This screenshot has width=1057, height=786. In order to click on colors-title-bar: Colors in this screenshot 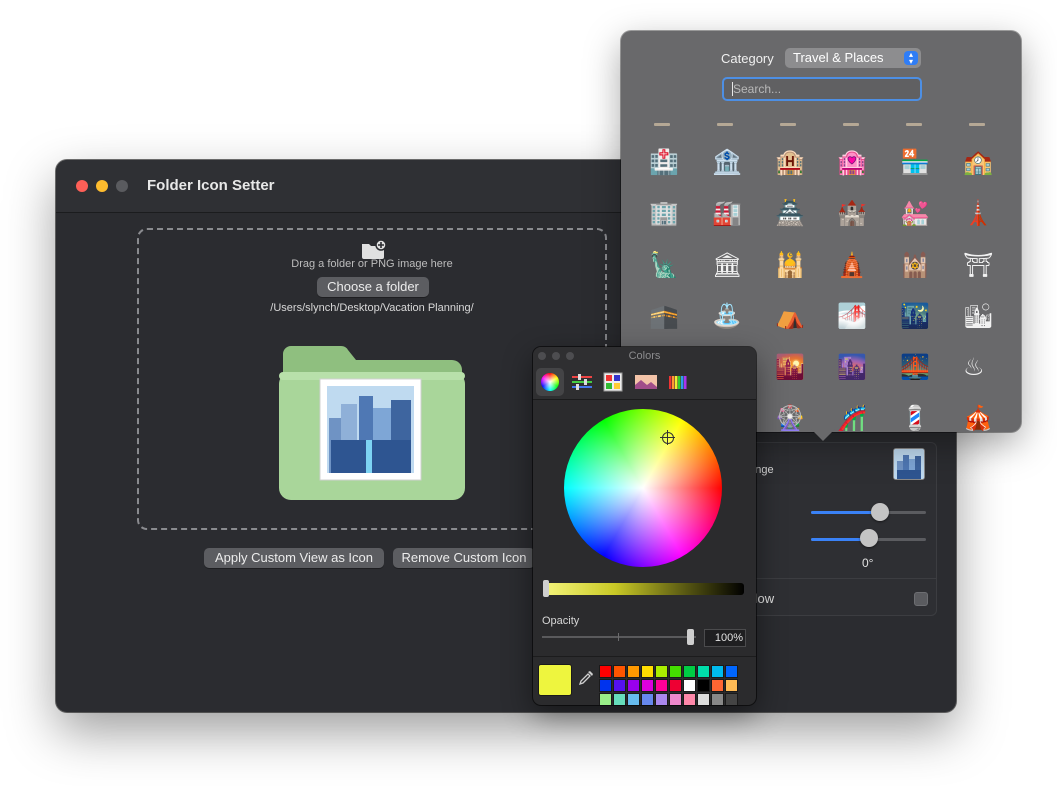, I will do `click(644, 356)`.